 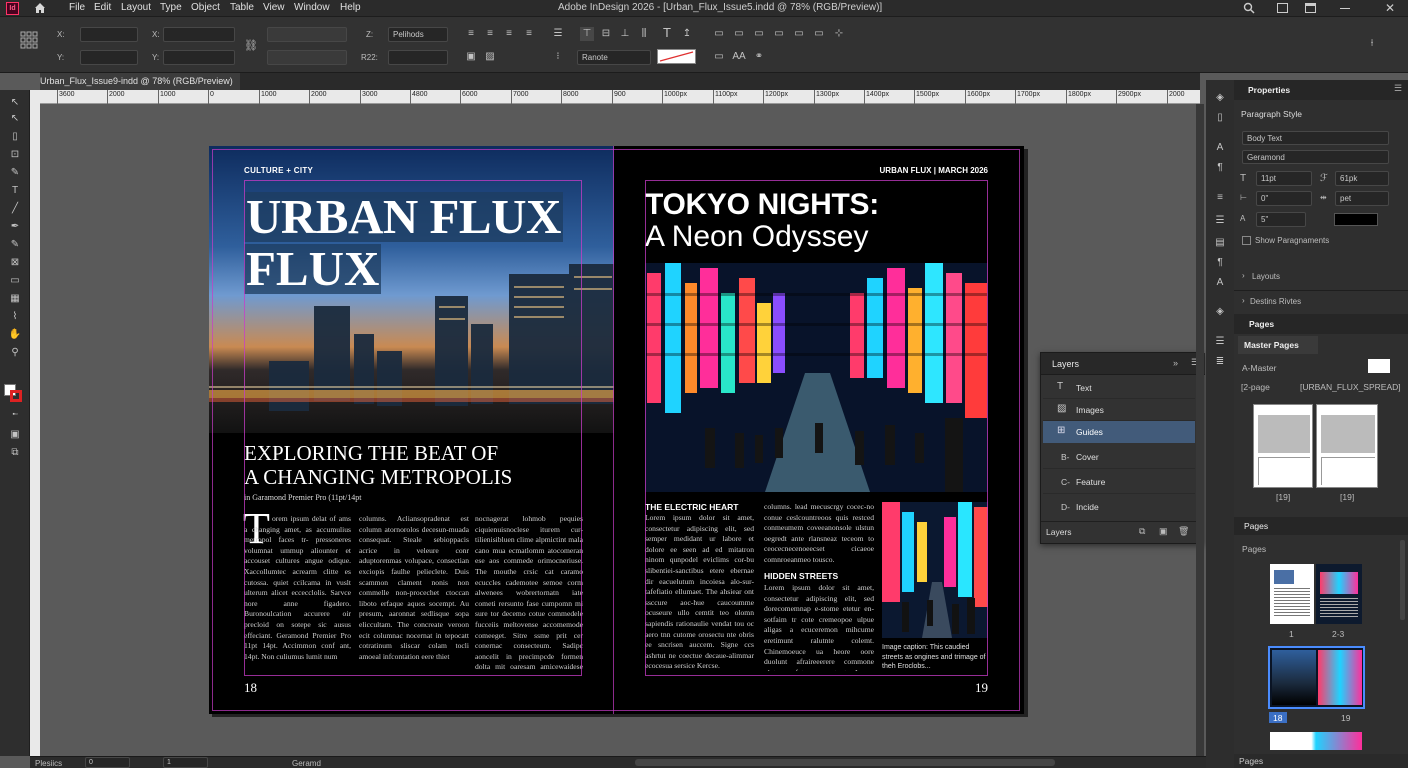 What do you see at coordinates (667, 33) in the screenshot?
I see `type-tool-icon: T` at bounding box center [667, 33].